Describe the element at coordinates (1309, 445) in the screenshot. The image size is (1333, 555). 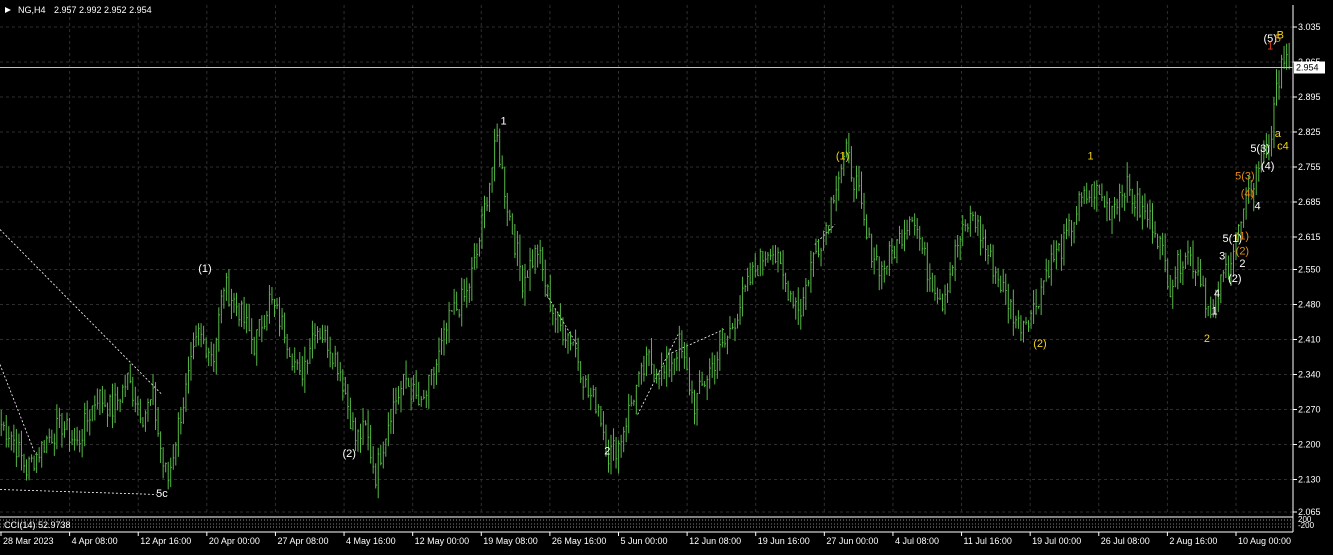
I see `y-tick-label: 2.200` at that location.